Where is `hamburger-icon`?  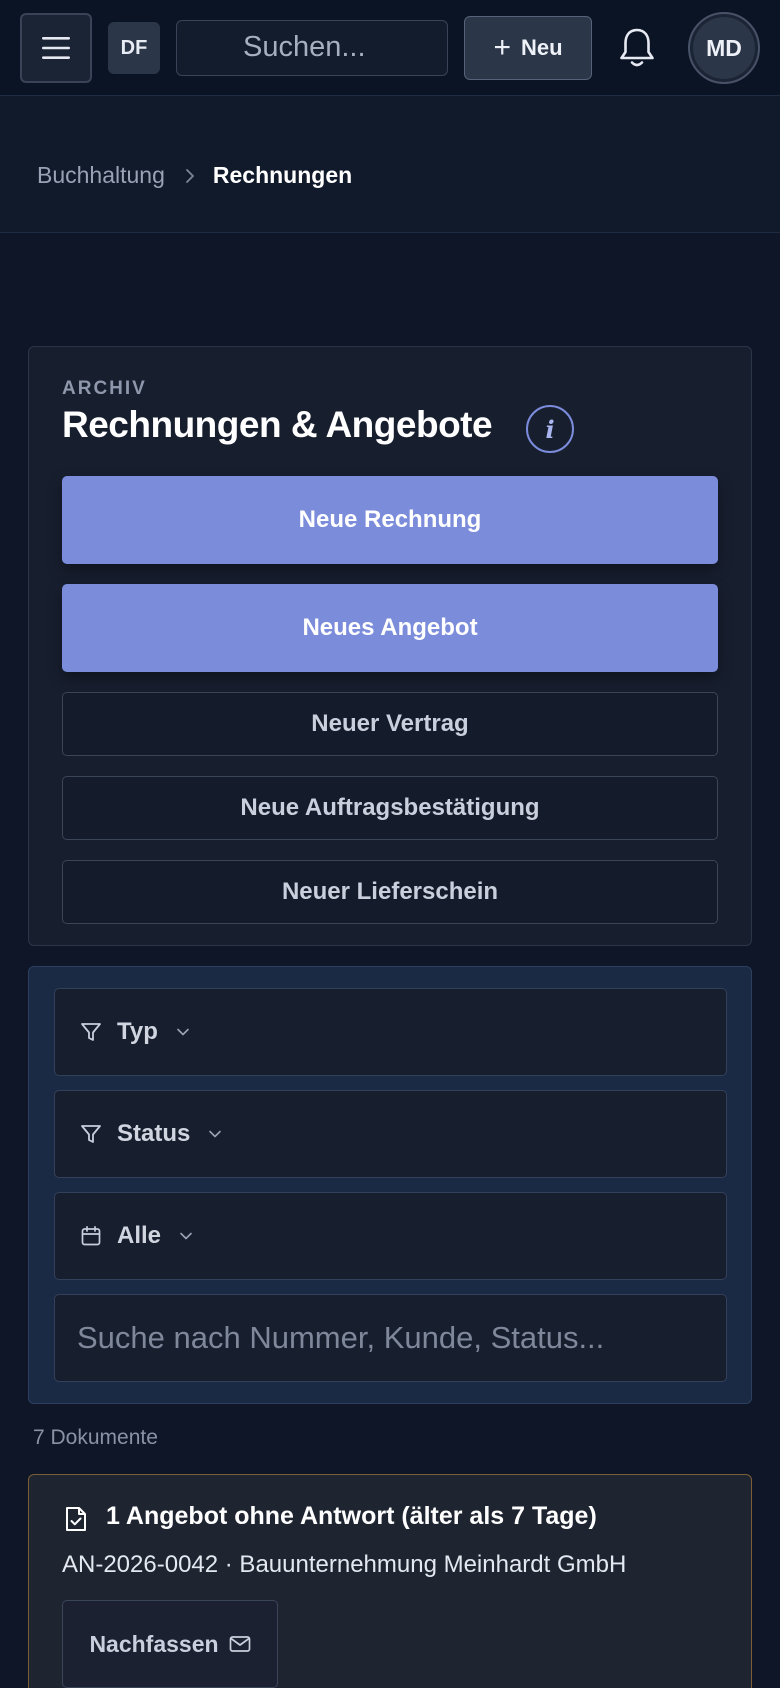
hamburger-icon is located at coordinates (56, 48).